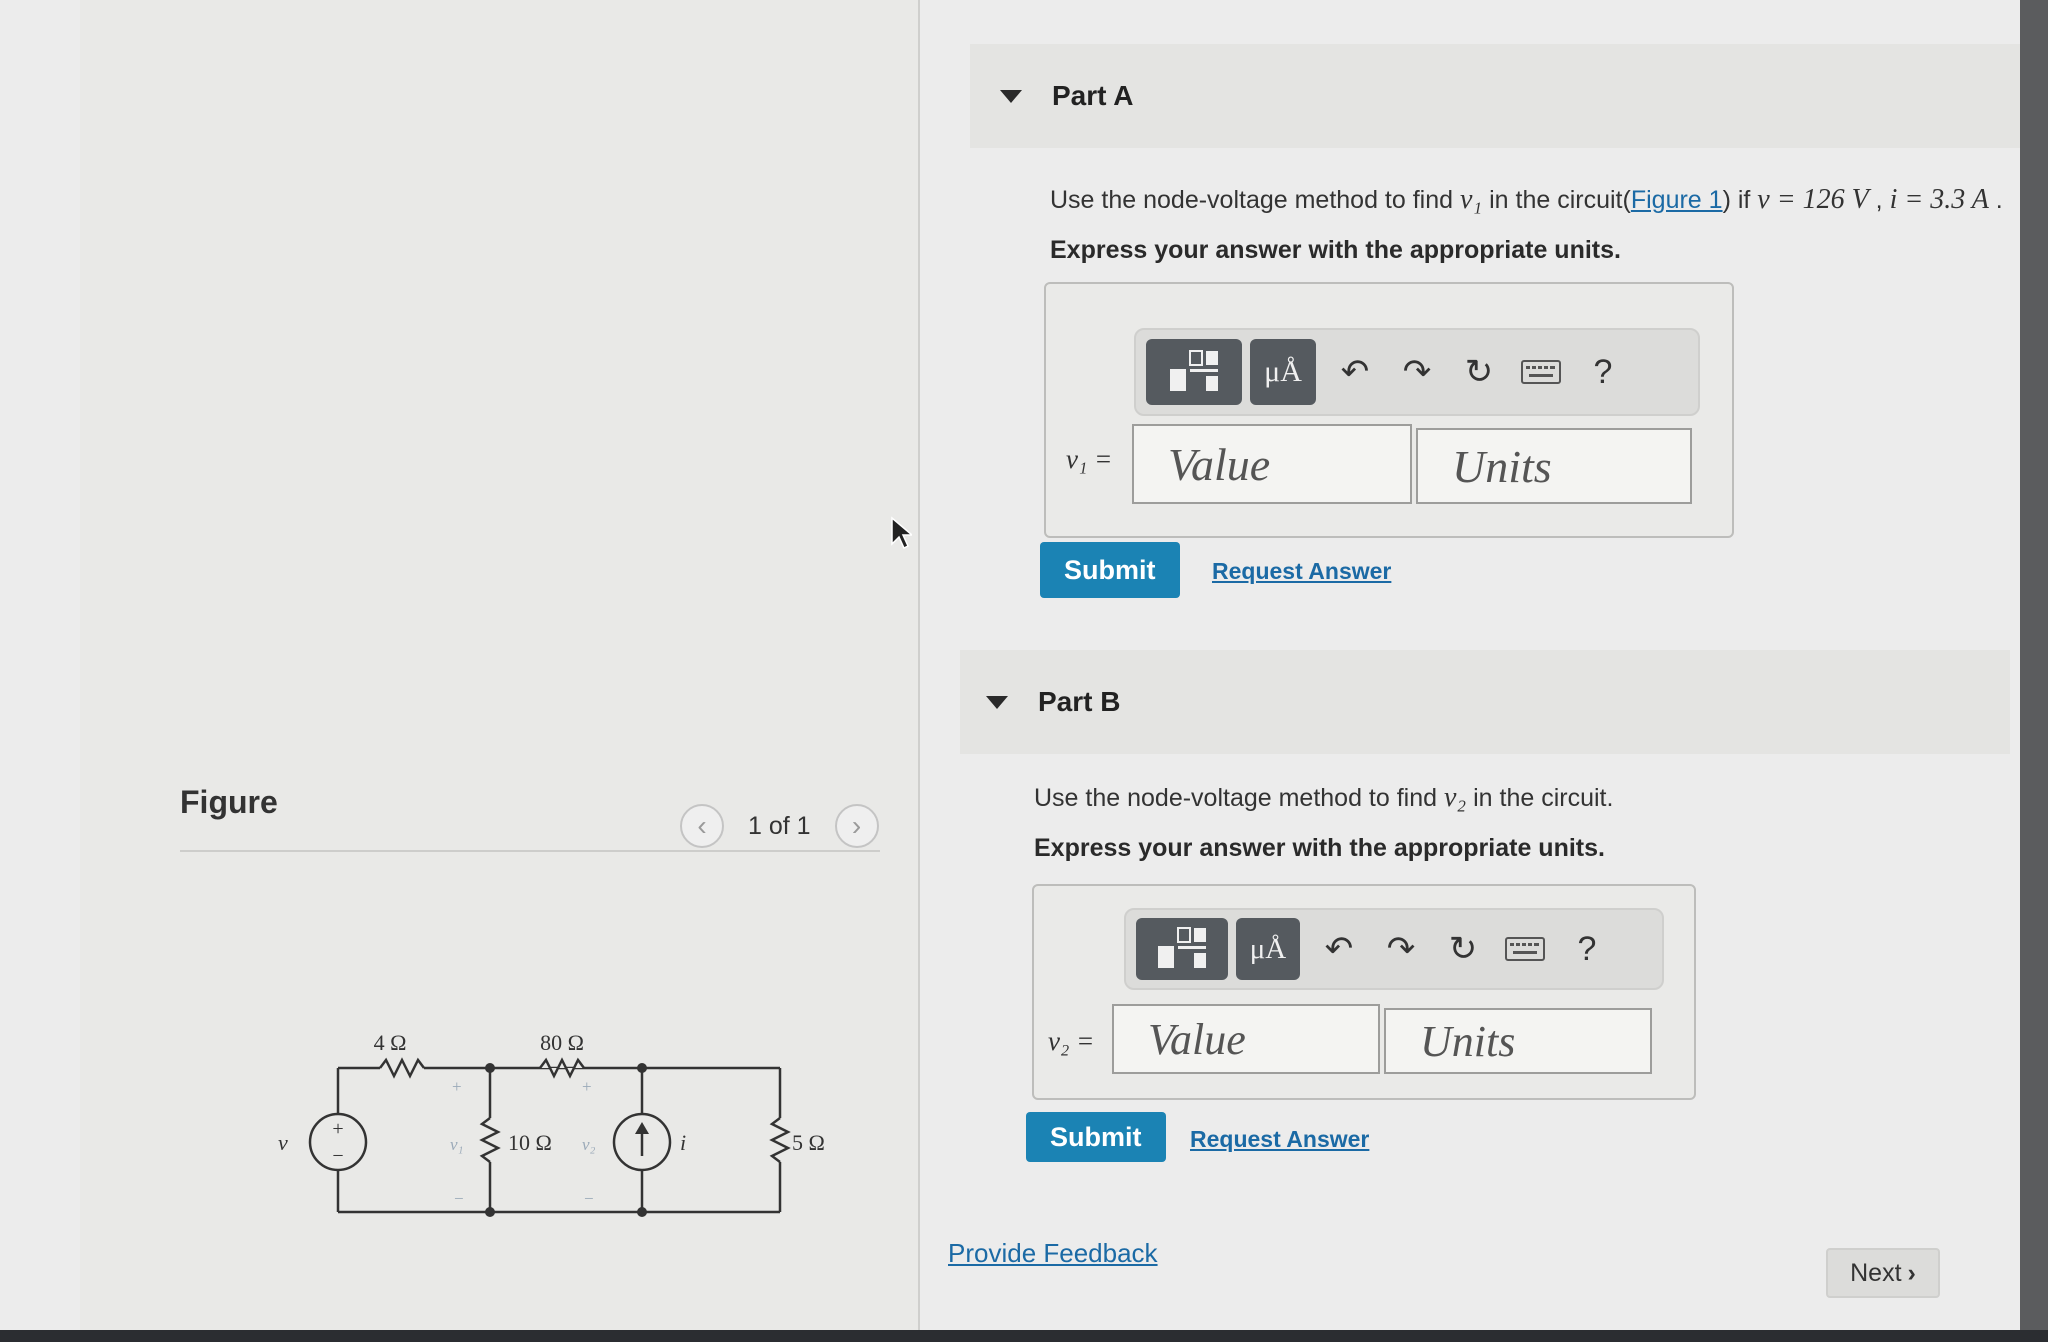  What do you see at coordinates (780, 1140) in the screenshot?
I see `resistor-5-ohm` at bounding box center [780, 1140].